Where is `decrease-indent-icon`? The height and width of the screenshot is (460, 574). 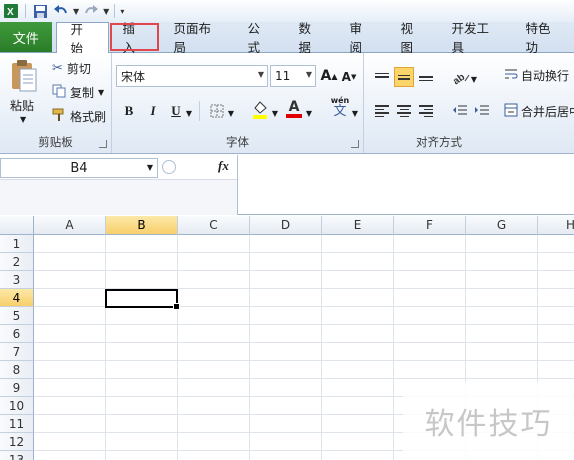
decrease-indent-icon is located at coordinates (460, 111).